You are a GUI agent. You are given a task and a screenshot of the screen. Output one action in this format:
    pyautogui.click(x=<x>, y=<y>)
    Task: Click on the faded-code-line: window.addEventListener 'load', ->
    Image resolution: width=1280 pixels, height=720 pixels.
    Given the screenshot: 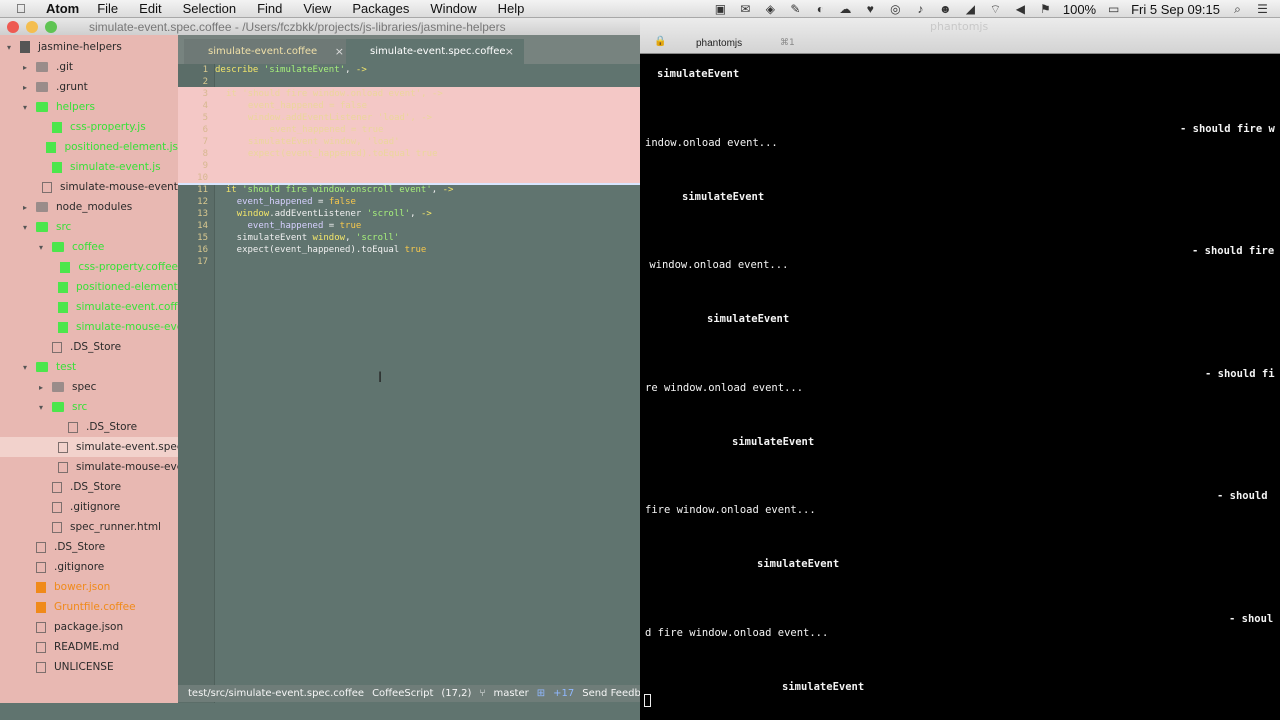 What is the action you would take?
    pyautogui.click(x=335, y=118)
    